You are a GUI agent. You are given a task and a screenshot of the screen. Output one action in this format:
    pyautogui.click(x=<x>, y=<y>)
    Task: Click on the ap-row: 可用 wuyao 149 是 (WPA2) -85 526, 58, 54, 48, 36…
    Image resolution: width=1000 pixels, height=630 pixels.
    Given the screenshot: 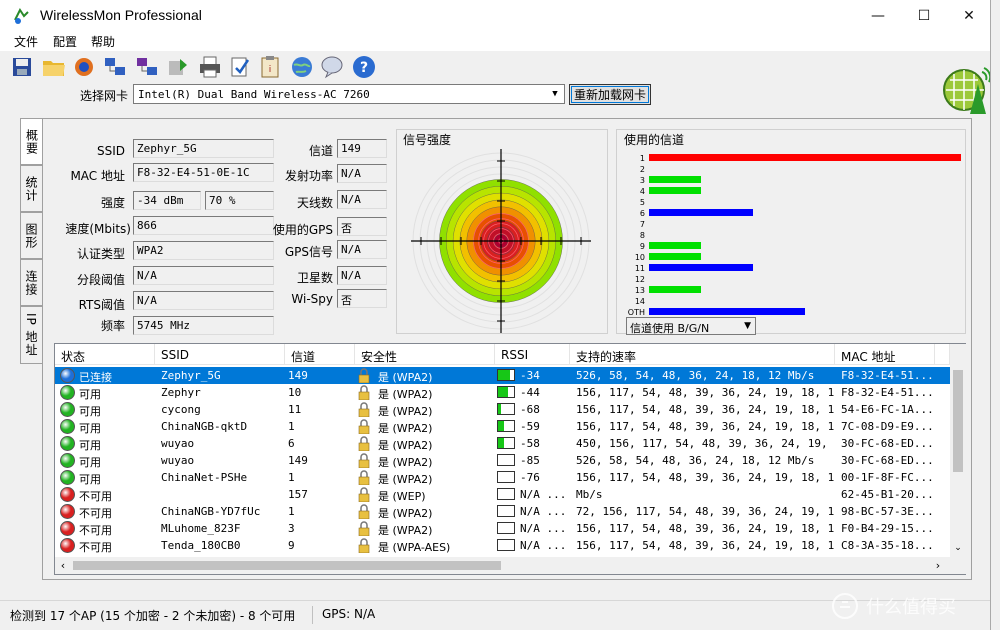 What is the action you would take?
    pyautogui.click(x=502, y=460)
    